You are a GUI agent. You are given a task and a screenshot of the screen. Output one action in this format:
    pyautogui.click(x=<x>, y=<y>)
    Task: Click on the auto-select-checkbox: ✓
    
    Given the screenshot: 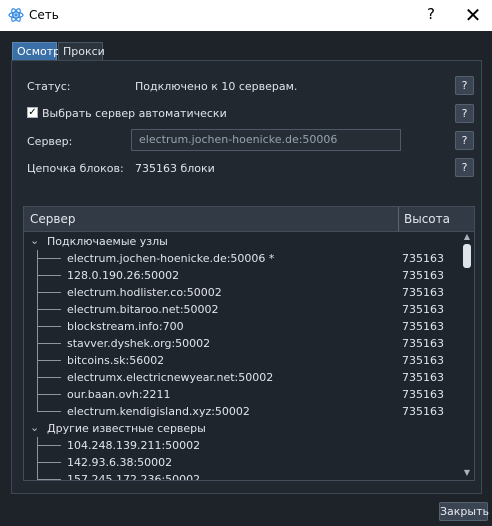 What is the action you would take?
    pyautogui.click(x=32, y=112)
    